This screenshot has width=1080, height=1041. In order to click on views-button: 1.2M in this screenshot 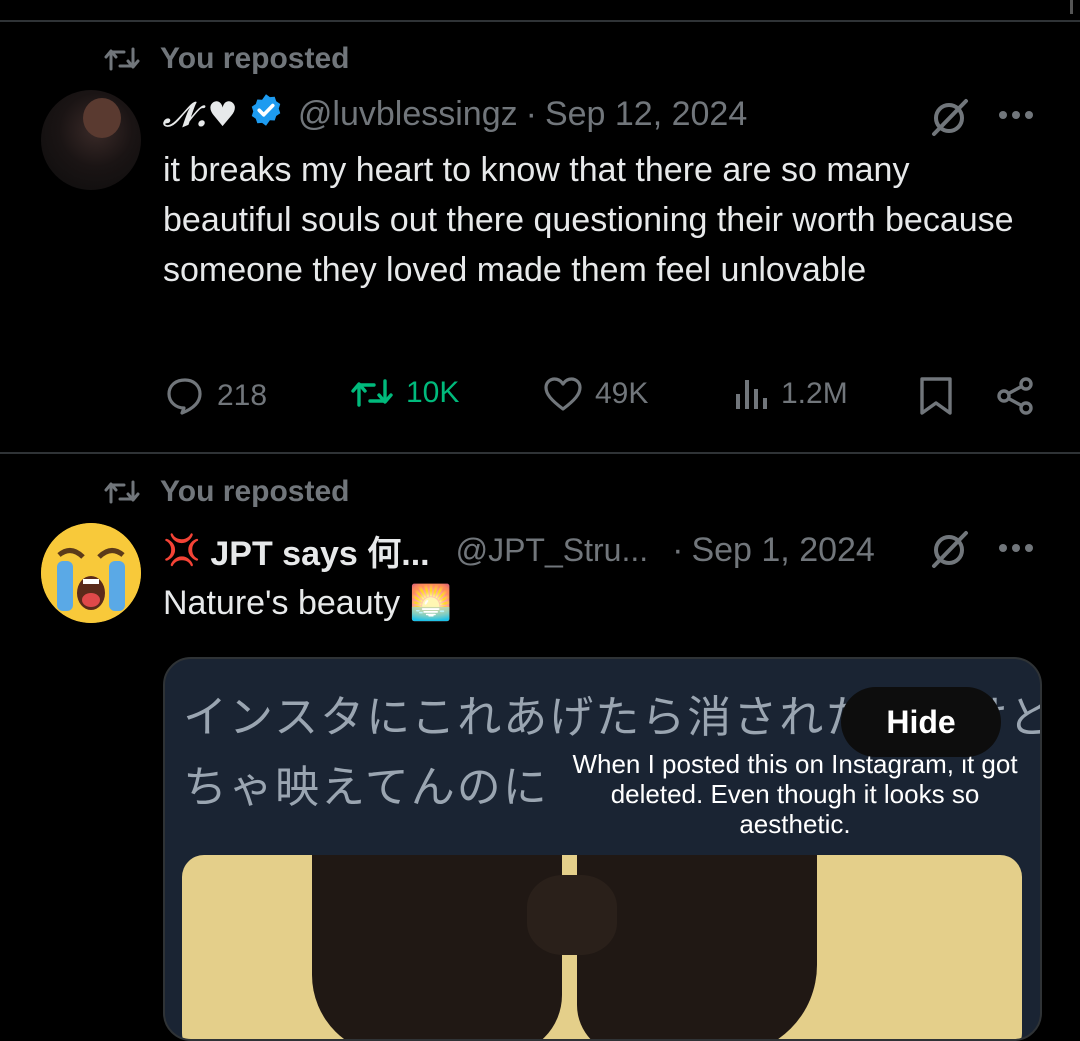, I will do `click(790, 394)`.